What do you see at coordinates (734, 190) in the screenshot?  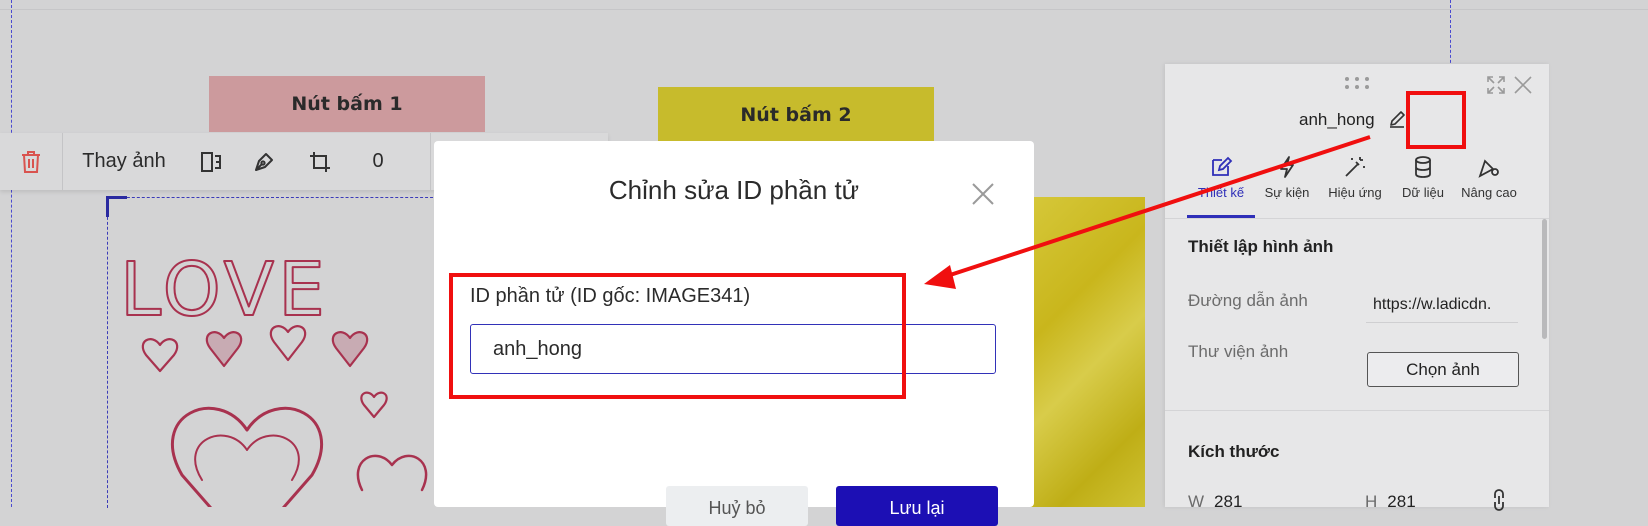 I see `dialog-title: Chỉnh sửa ID phần tử` at bounding box center [734, 190].